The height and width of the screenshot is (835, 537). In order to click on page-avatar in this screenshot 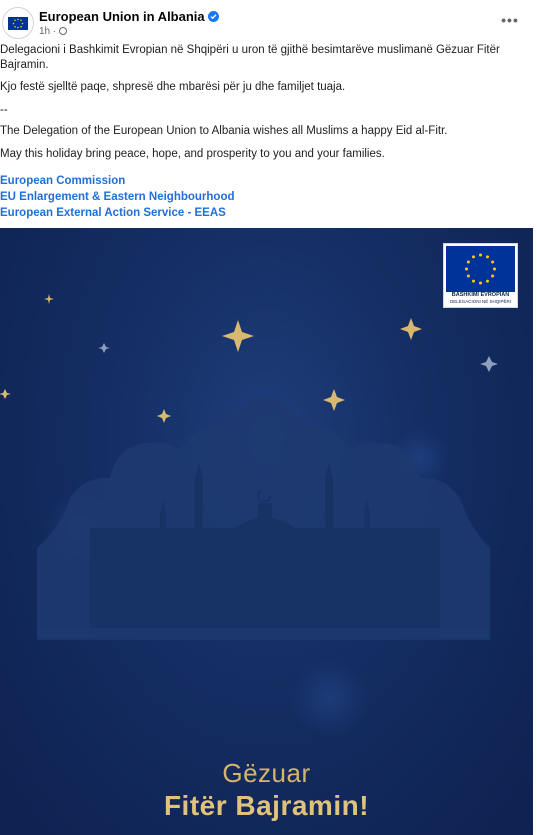, I will do `click(18, 23)`.